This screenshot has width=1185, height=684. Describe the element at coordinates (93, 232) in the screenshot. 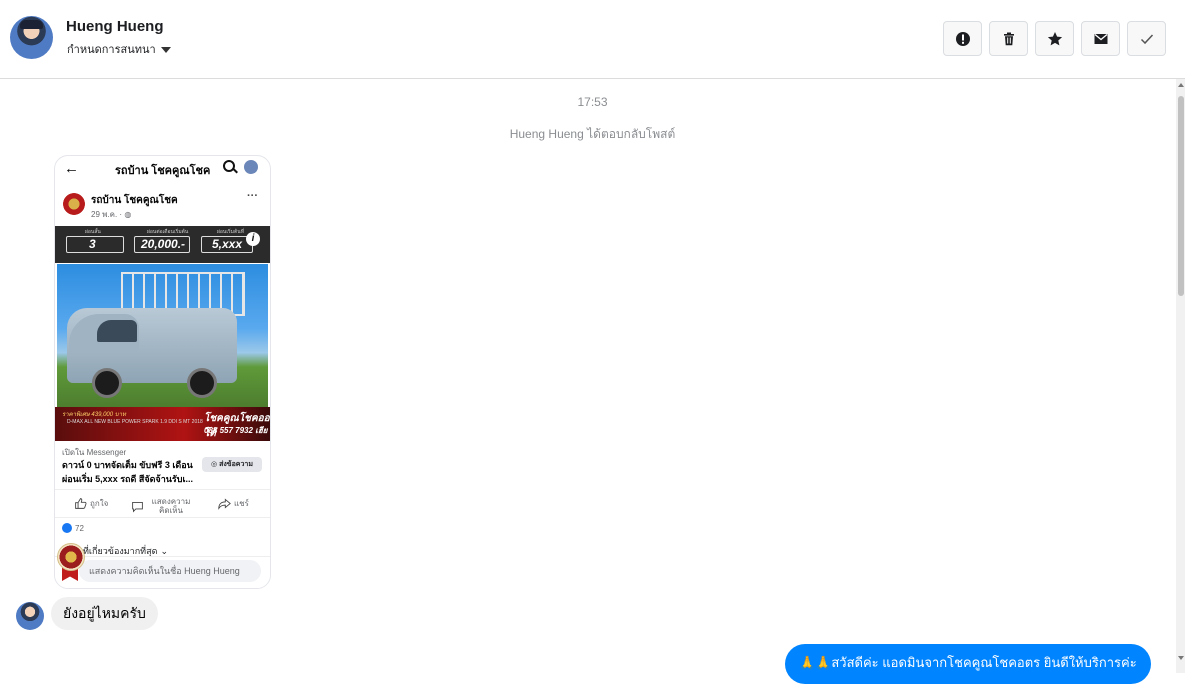

I see `banner-small-1: ผ่อนสั้น` at that location.